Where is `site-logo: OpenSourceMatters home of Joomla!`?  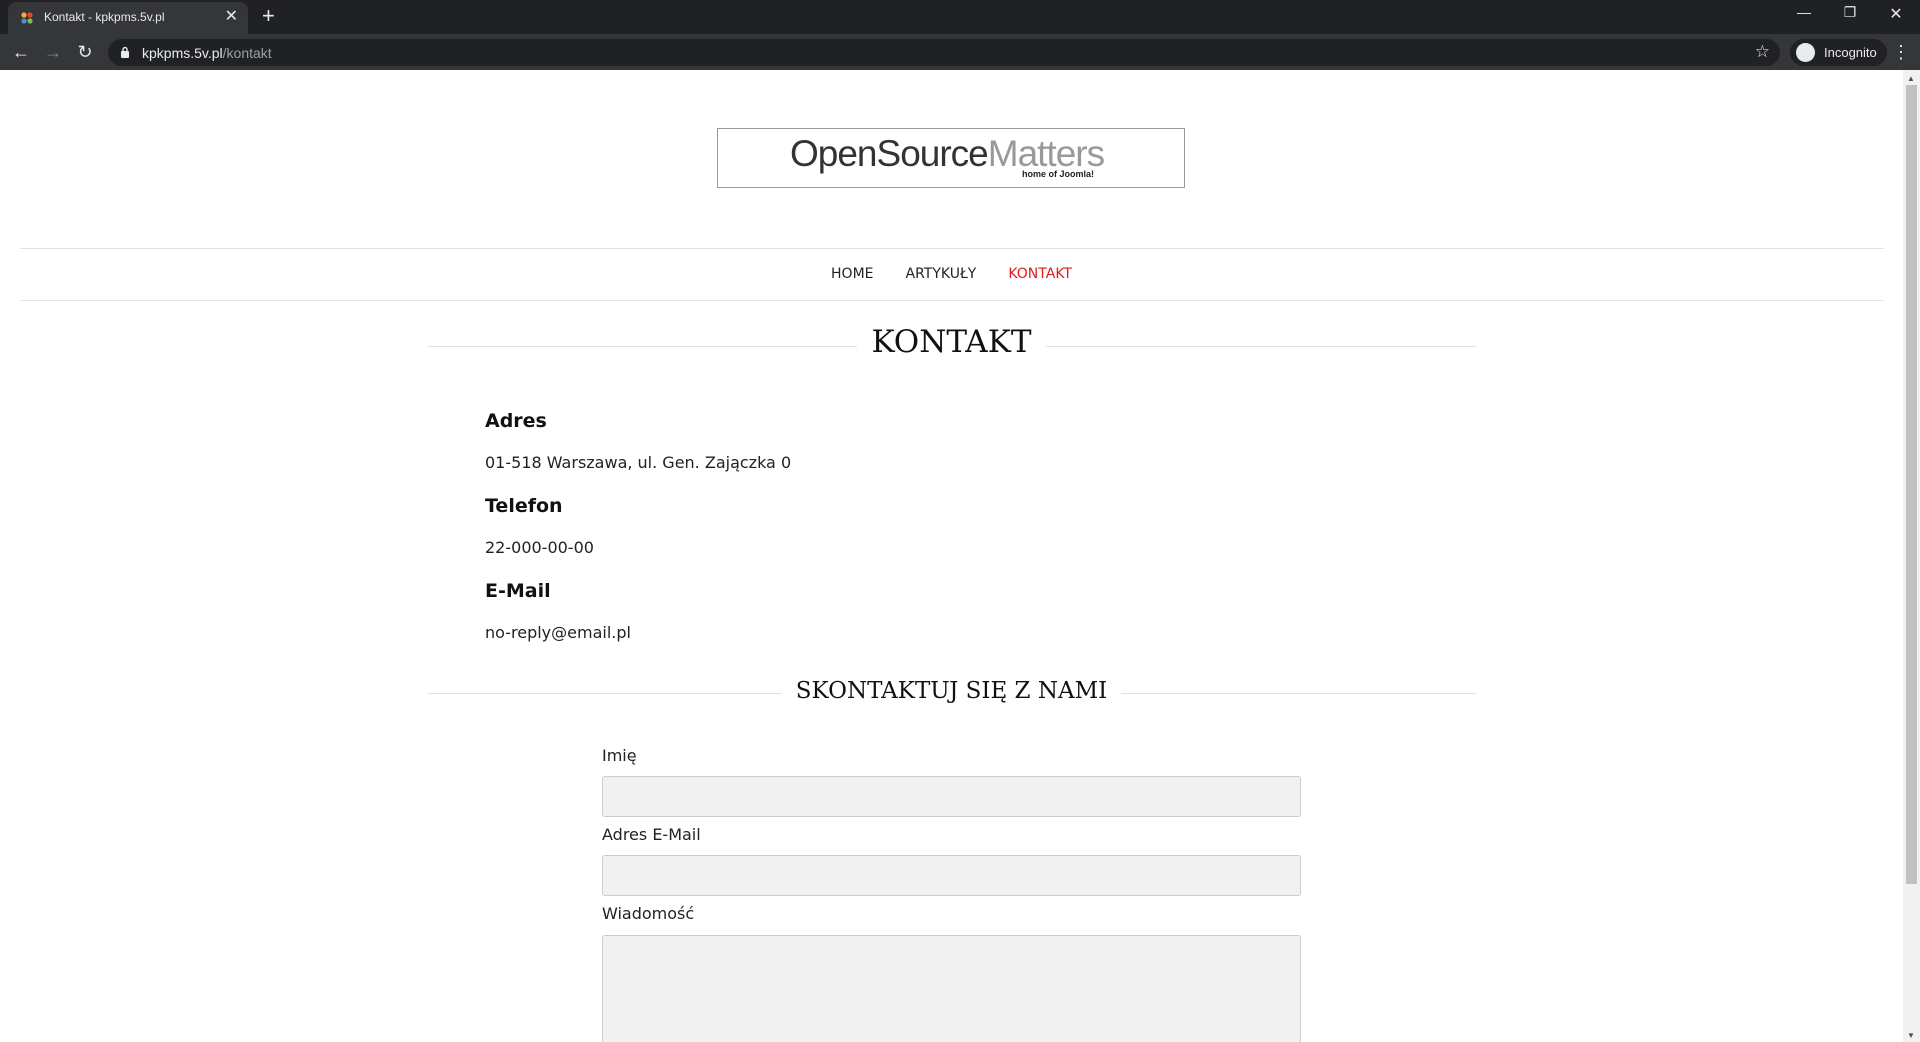 site-logo: OpenSourceMatters home of Joomla! is located at coordinates (951, 158).